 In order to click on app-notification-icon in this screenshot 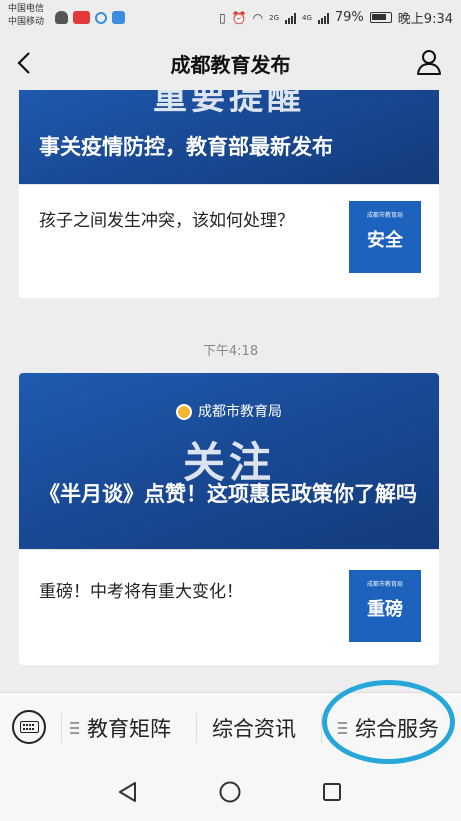, I will do `click(101, 17)`.